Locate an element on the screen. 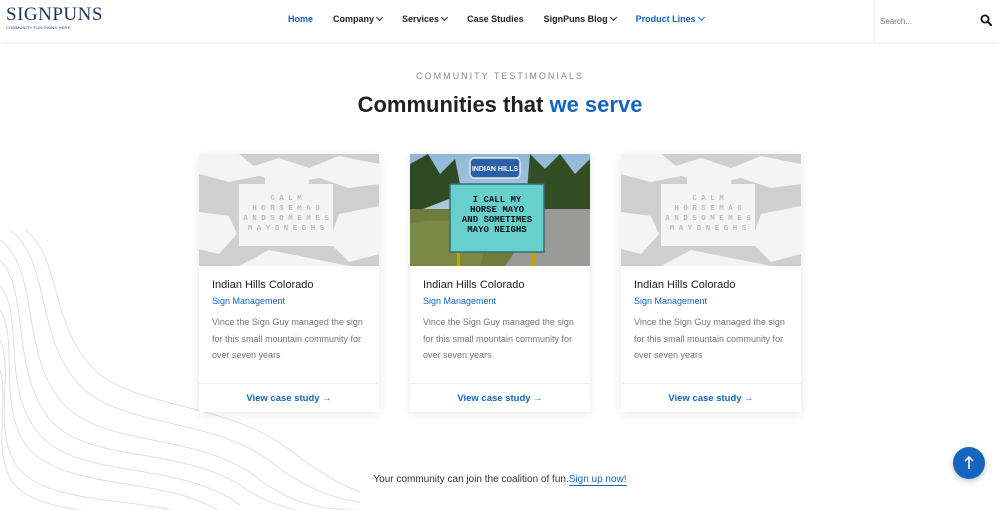  search-icon is located at coordinates (986, 20).